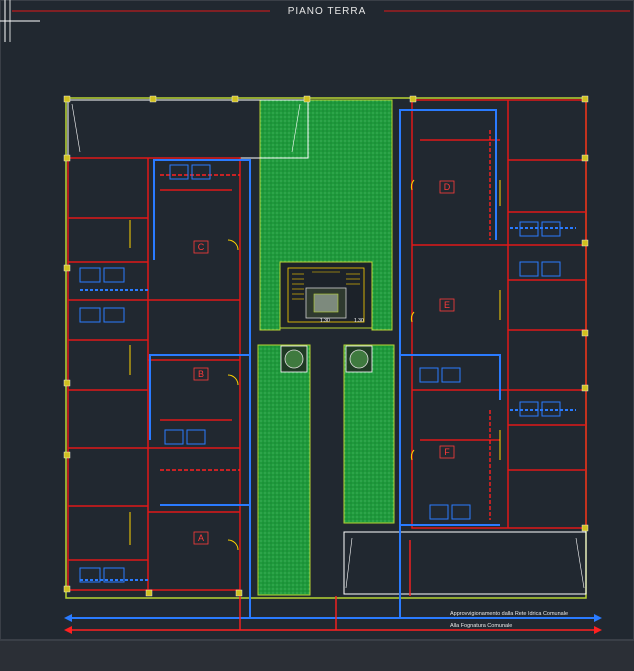 Image resolution: width=634 pixels, height=671 pixels. I want to click on unit-label-c: C, so click(201, 247).